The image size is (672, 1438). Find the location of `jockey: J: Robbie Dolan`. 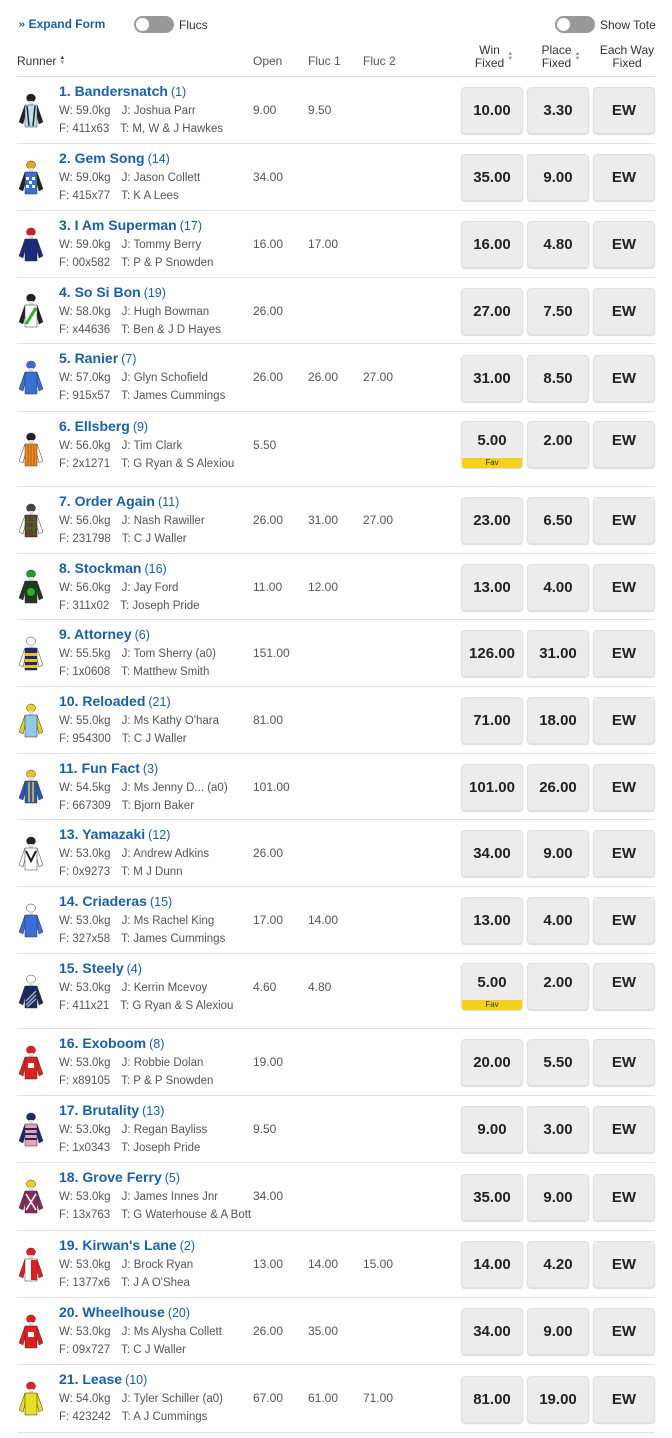

jockey: J: Robbie Dolan is located at coordinates (162, 1063).